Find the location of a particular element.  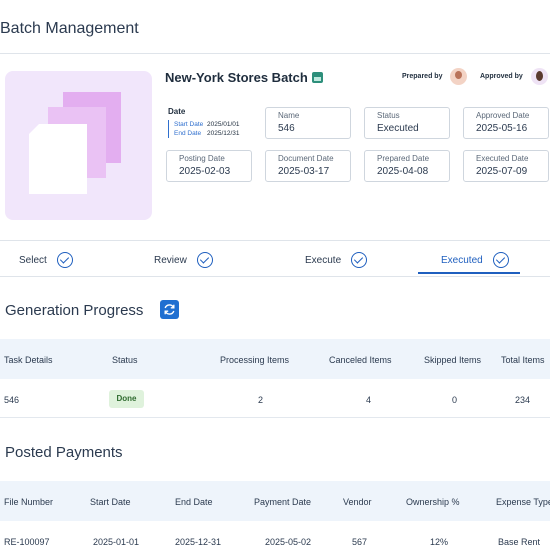

step-select: Select is located at coordinates (46, 260).